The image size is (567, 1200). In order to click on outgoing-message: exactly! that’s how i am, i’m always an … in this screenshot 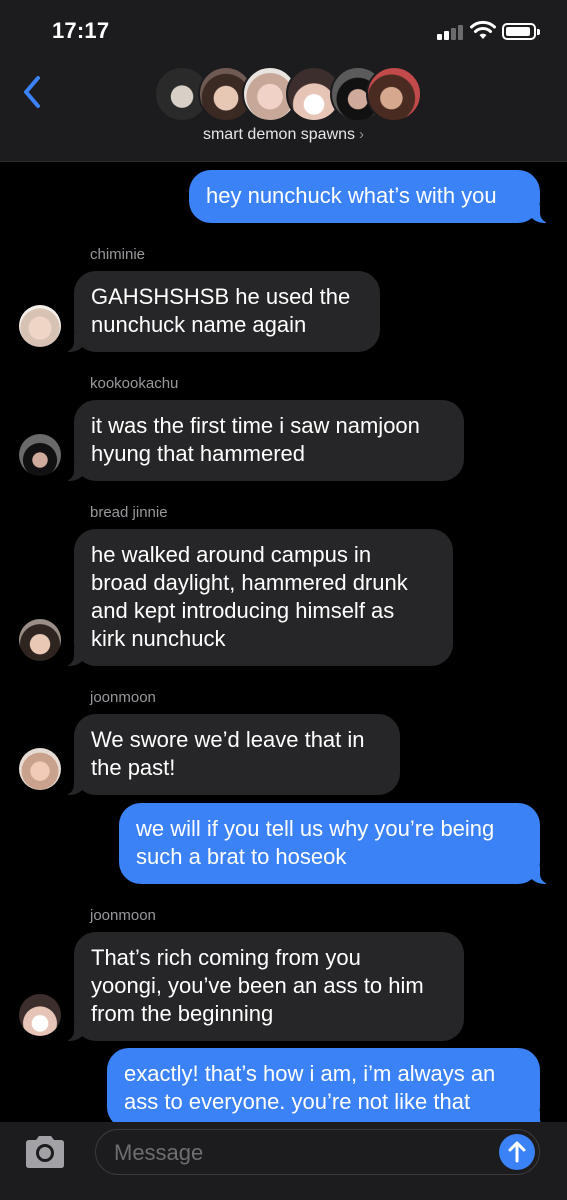, I will do `click(329, 1085)`.